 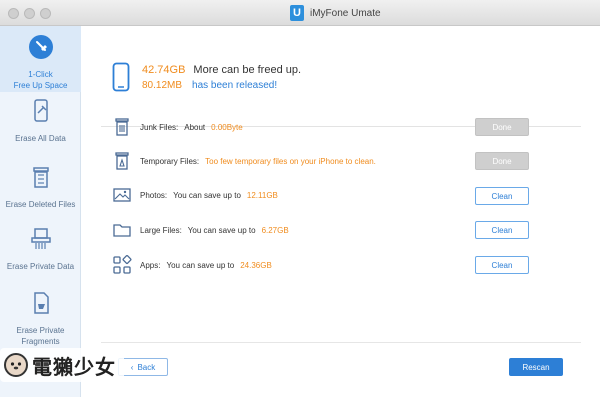 What do you see at coordinates (40, 123) in the screenshot?
I see `sidebar-item-erase-all-data: Erase All Data` at bounding box center [40, 123].